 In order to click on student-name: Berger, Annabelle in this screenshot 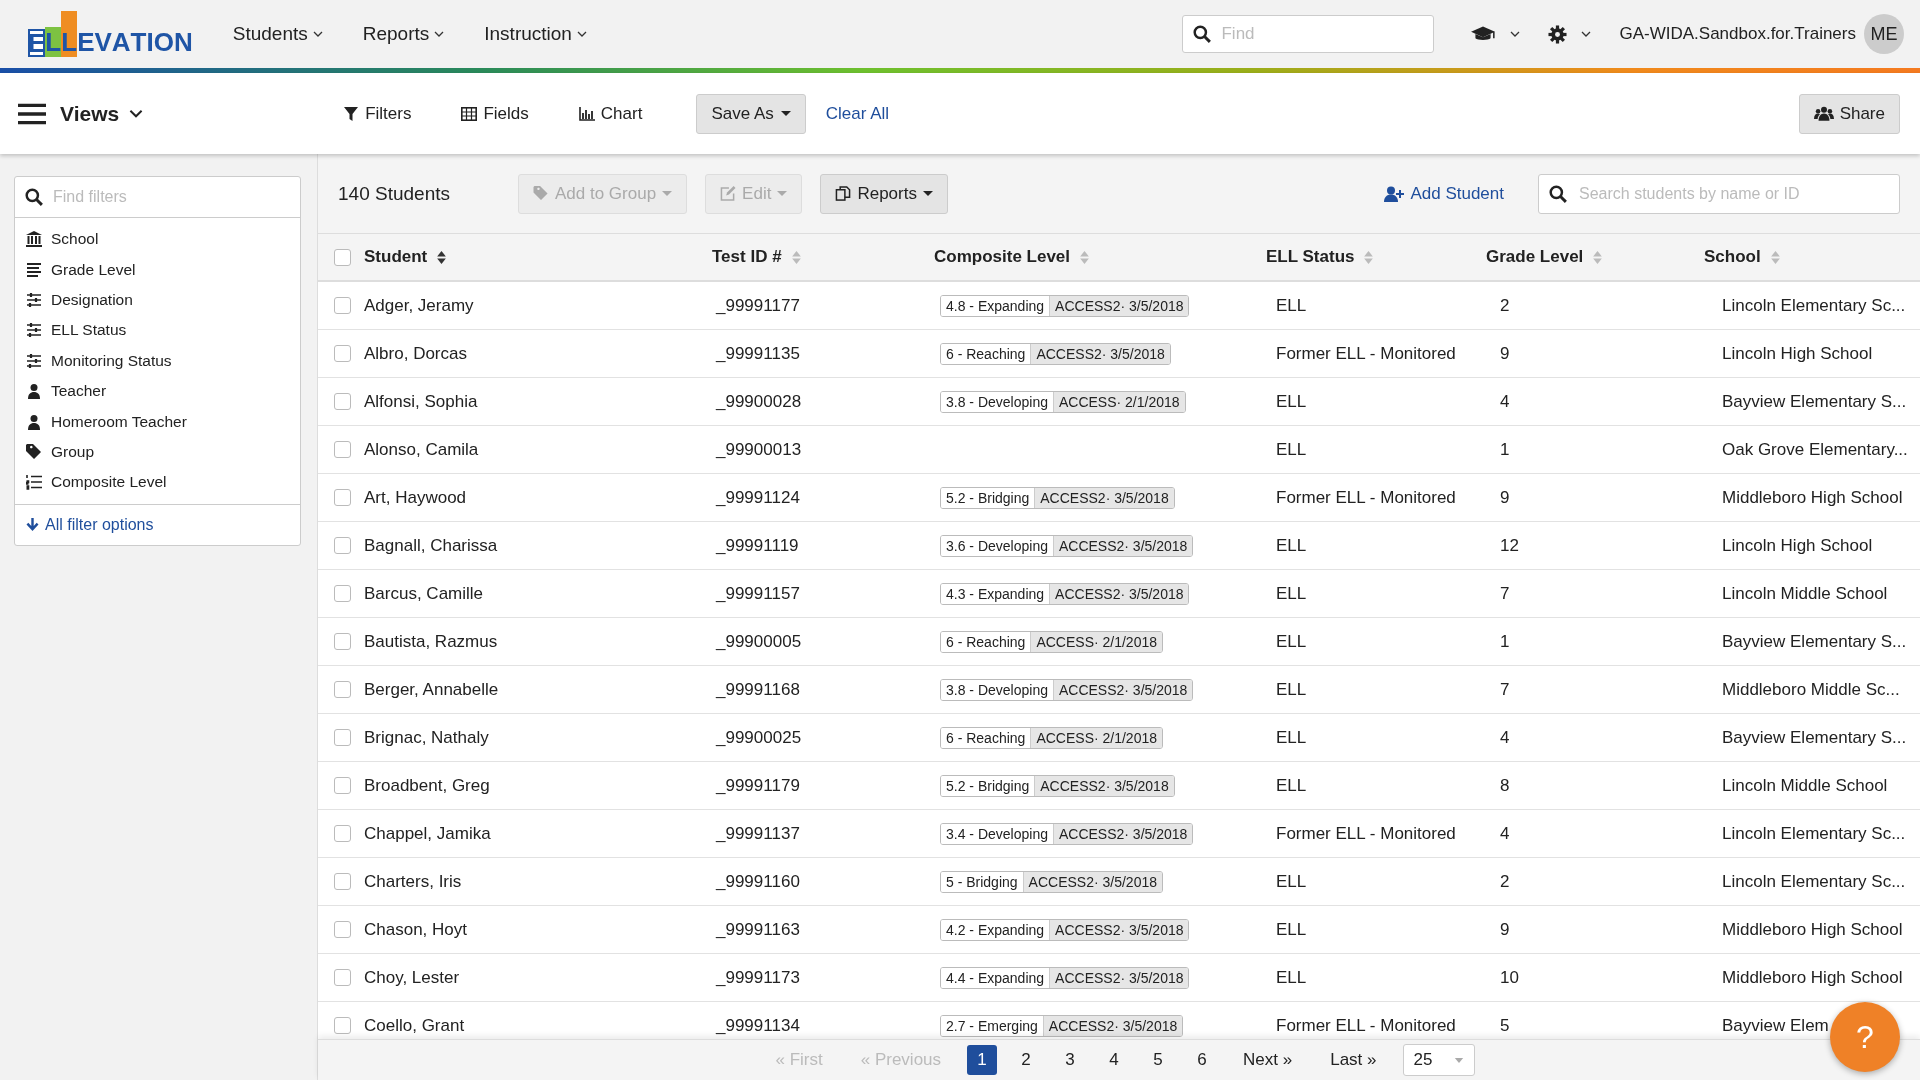, I will do `click(537, 689)`.